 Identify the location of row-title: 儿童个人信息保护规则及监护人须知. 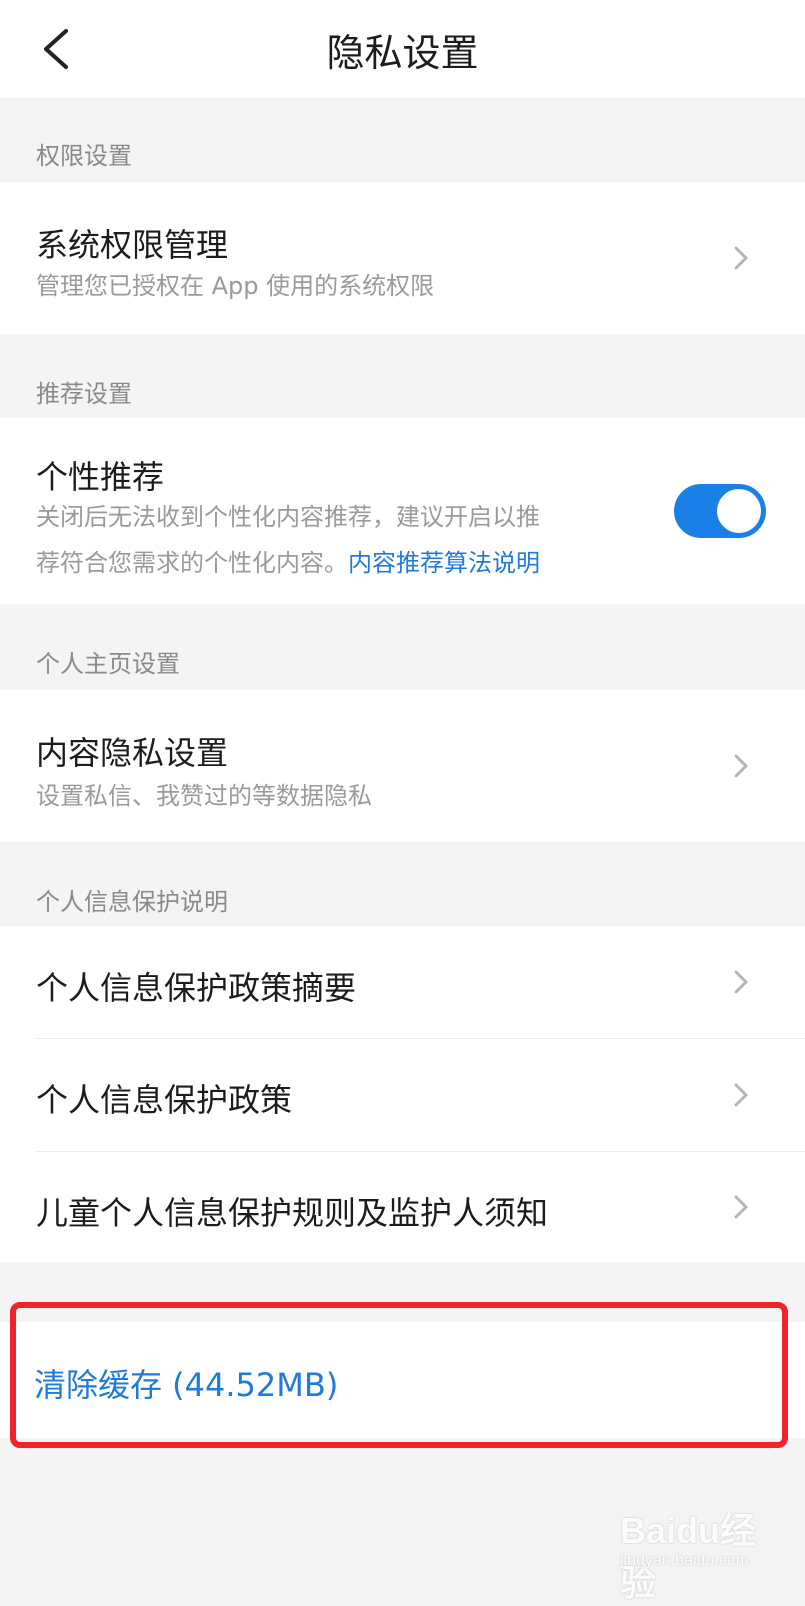
(292, 1213).